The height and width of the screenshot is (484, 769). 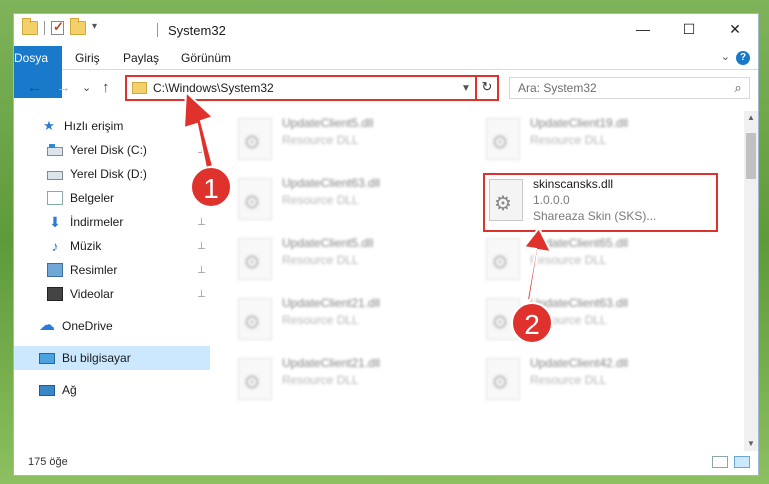 What do you see at coordinates (735, 29) in the screenshot?
I see `close-button: ✕` at bounding box center [735, 29].